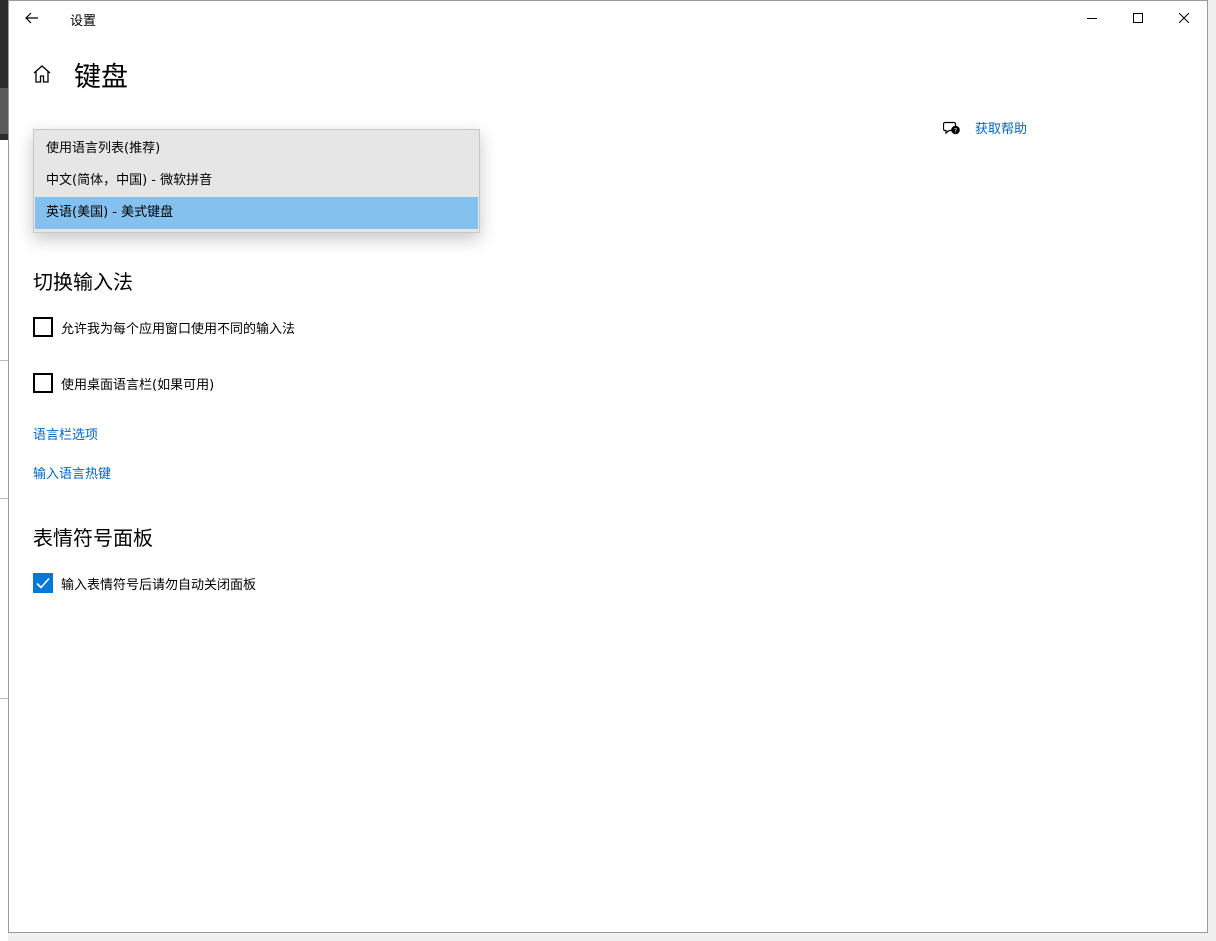  I want to click on page-title: 键盘, so click(101, 77).